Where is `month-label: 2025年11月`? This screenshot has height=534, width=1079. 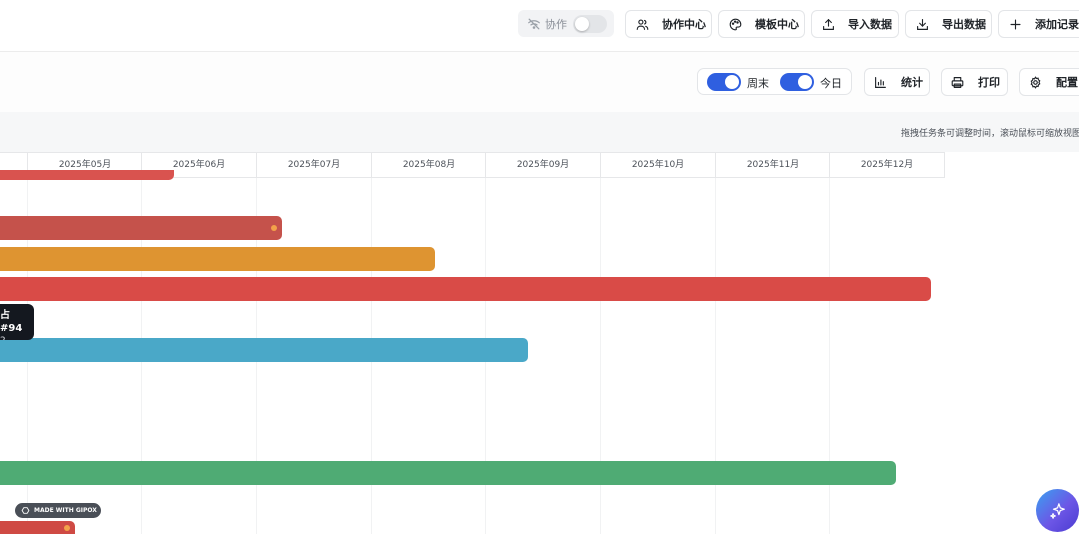
month-label: 2025年11月 is located at coordinates (772, 165).